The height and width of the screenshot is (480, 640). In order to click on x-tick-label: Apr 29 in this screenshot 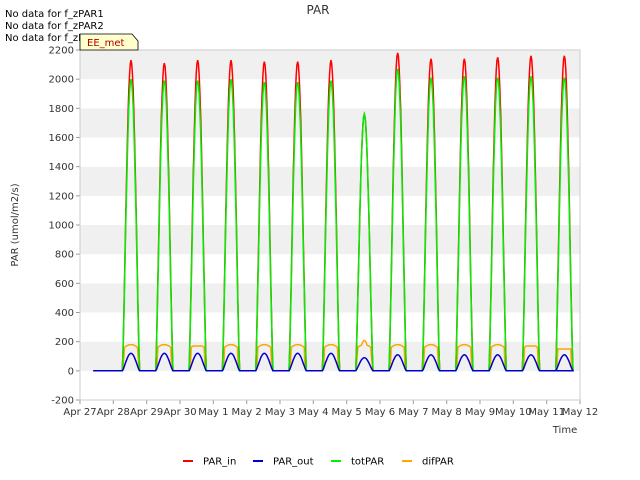, I will do `click(146, 412)`.